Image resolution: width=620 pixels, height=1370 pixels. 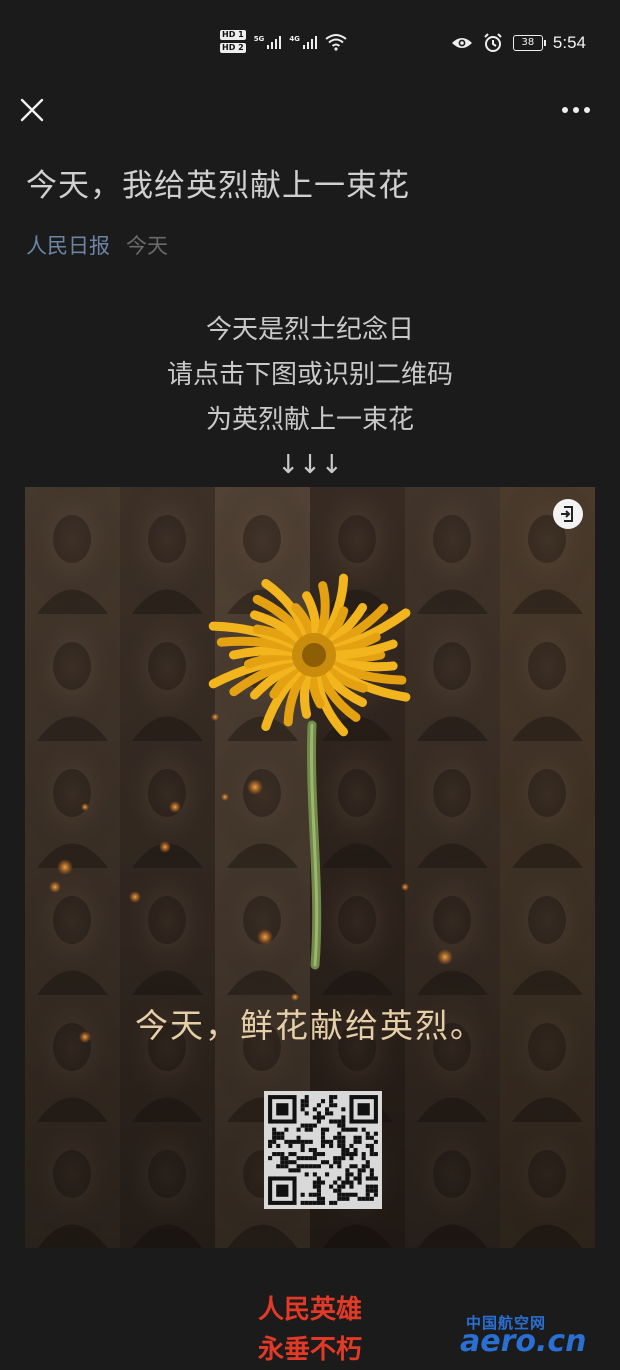 What do you see at coordinates (233, 35) in the screenshot?
I see `hd1-icon: HD 1` at bounding box center [233, 35].